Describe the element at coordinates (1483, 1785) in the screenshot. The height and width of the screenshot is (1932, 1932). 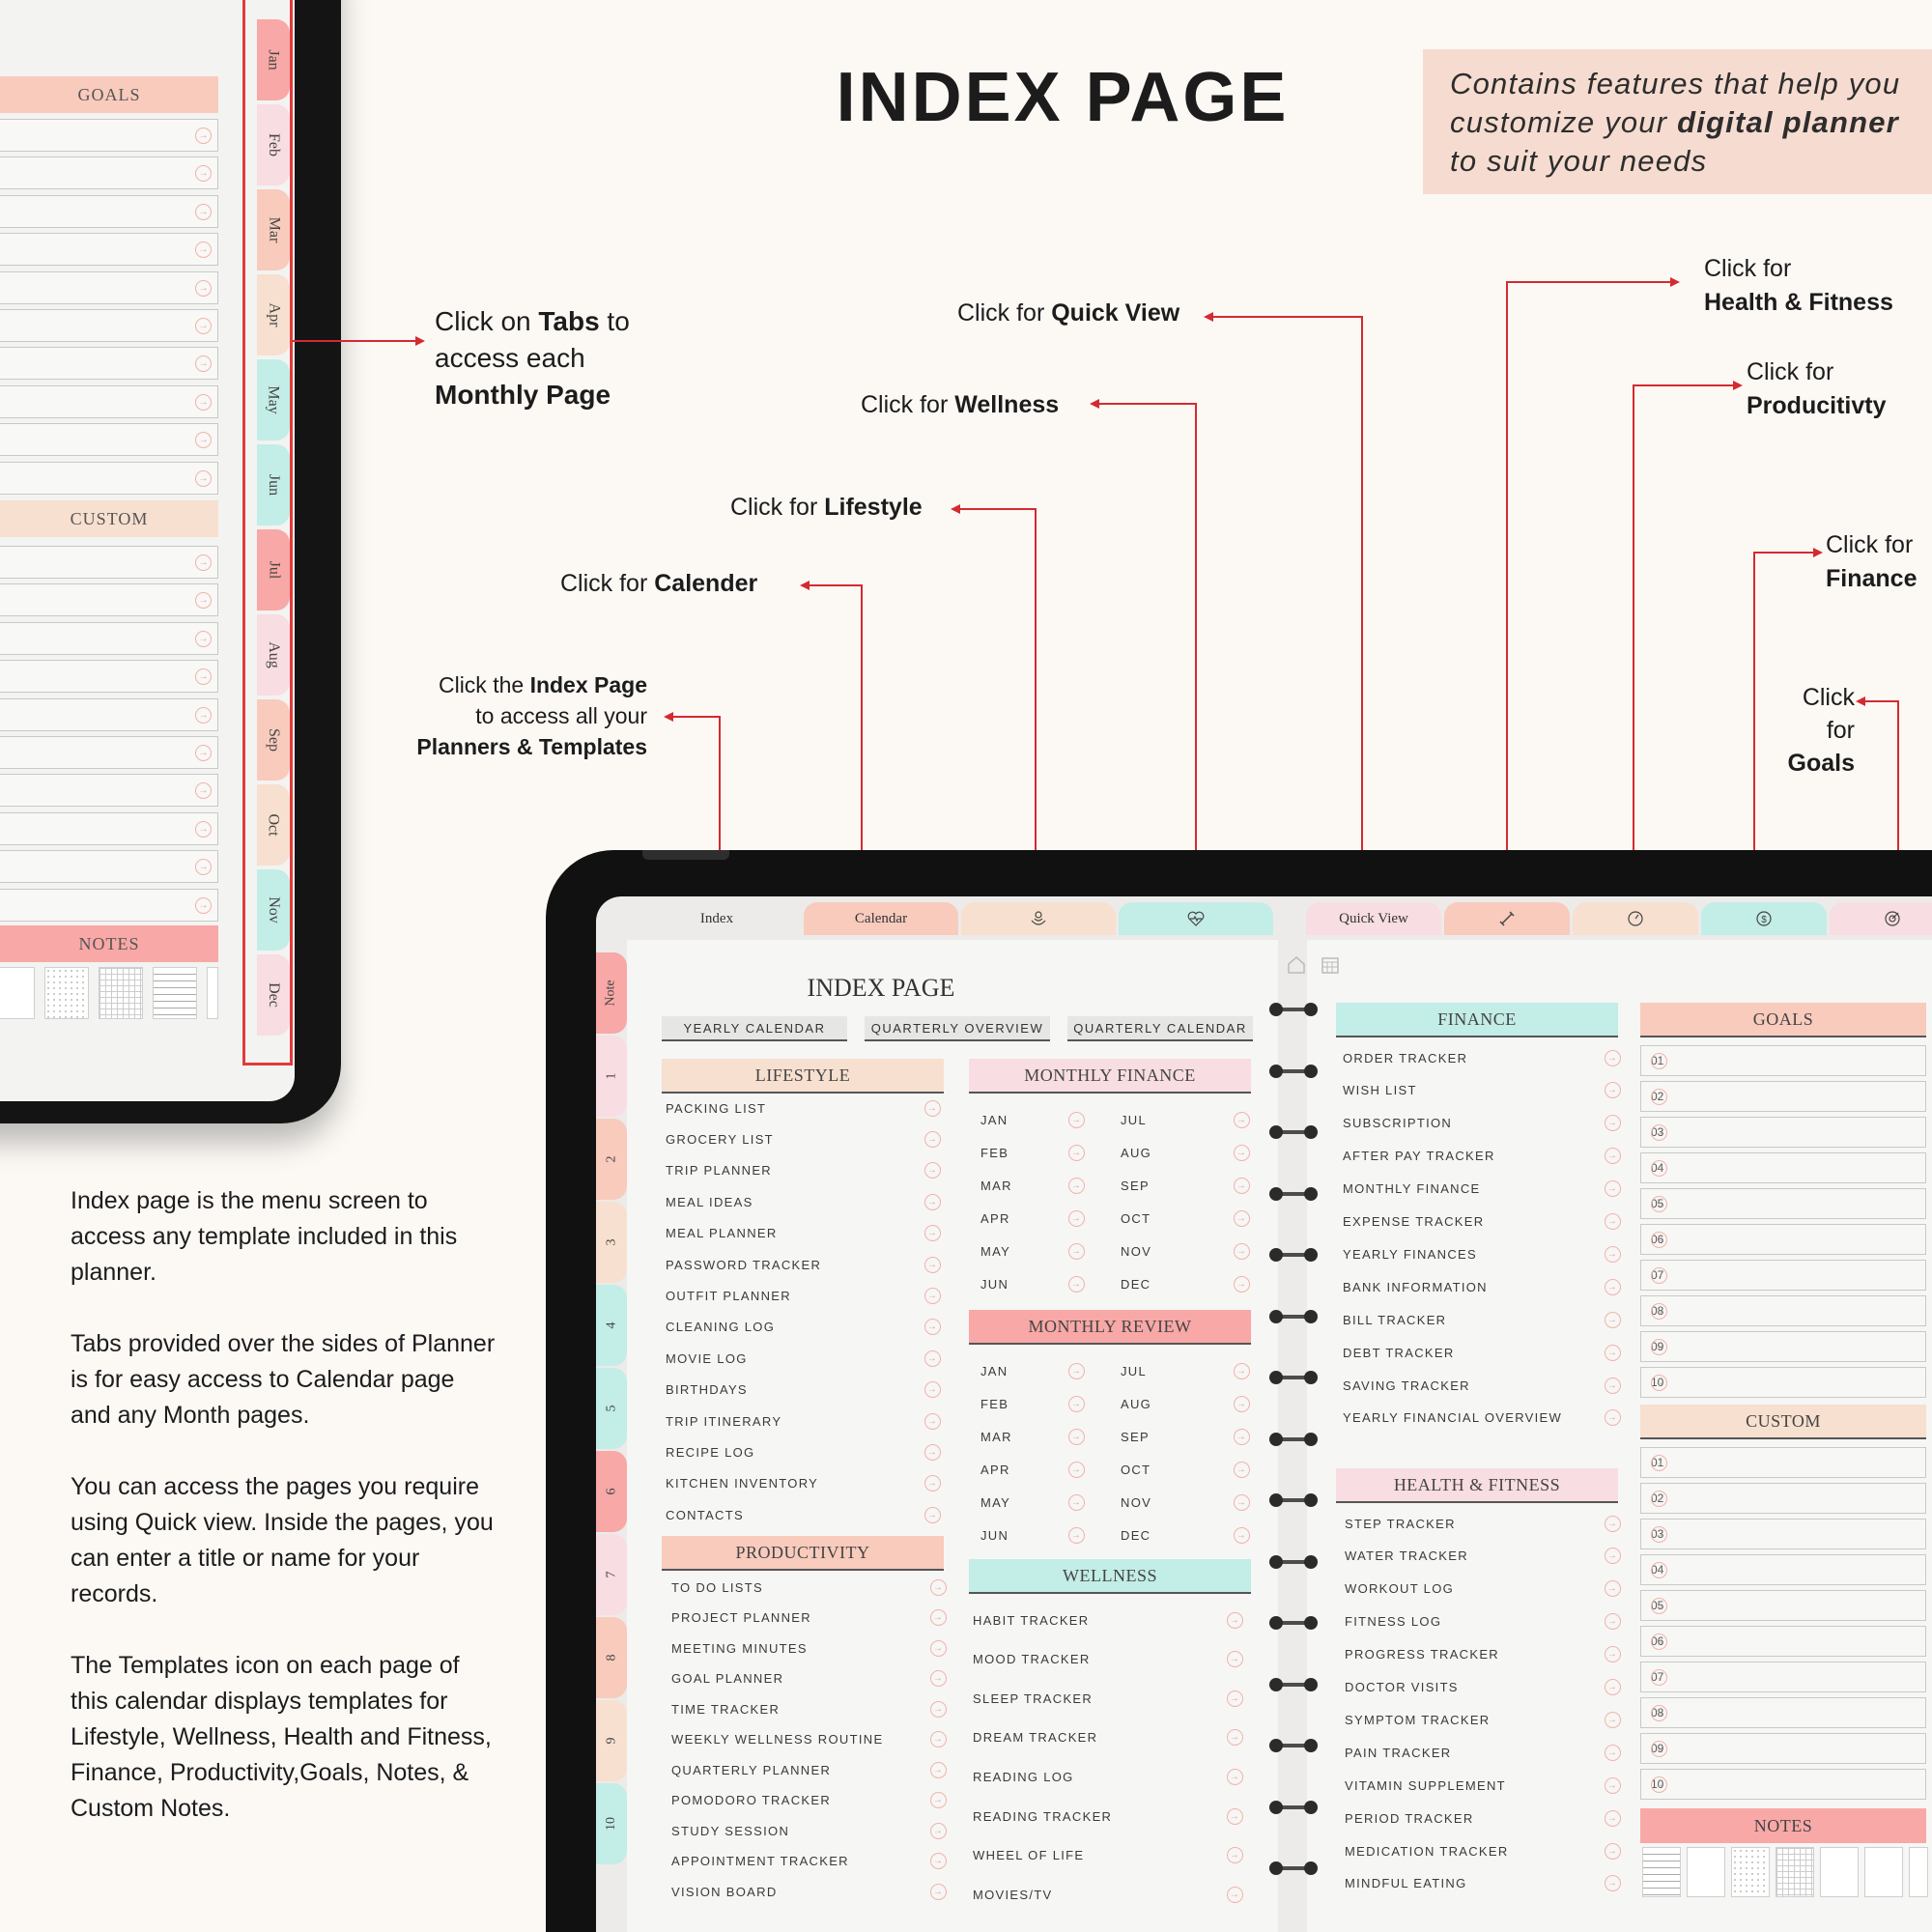
I see `health-item: VITAMIN SUPPLEMENT →` at that location.